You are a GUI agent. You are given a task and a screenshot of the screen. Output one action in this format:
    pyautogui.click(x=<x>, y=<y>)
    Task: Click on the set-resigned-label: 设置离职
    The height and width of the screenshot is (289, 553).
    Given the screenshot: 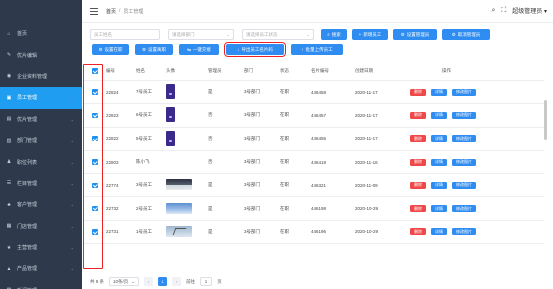 What is the action you would take?
    pyautogui.click(x=157, y=49)
    